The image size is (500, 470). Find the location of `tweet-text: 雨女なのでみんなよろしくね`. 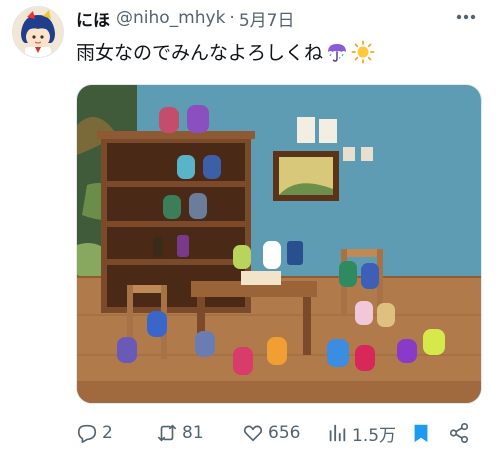

tweet-text: 雨女なのでみんなよろしくね is located at coordinates (225, 51).